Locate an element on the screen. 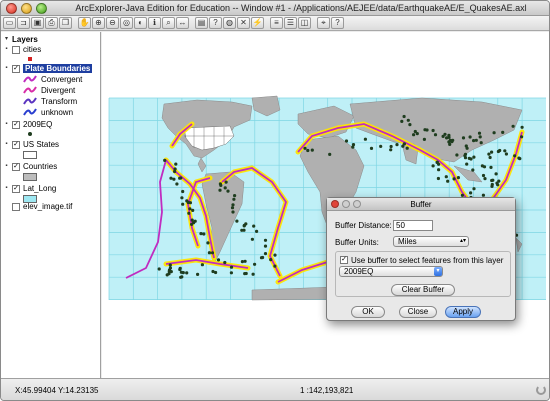  clear-buffer-button: Clear Buffer is located at coordinates (423, 290).